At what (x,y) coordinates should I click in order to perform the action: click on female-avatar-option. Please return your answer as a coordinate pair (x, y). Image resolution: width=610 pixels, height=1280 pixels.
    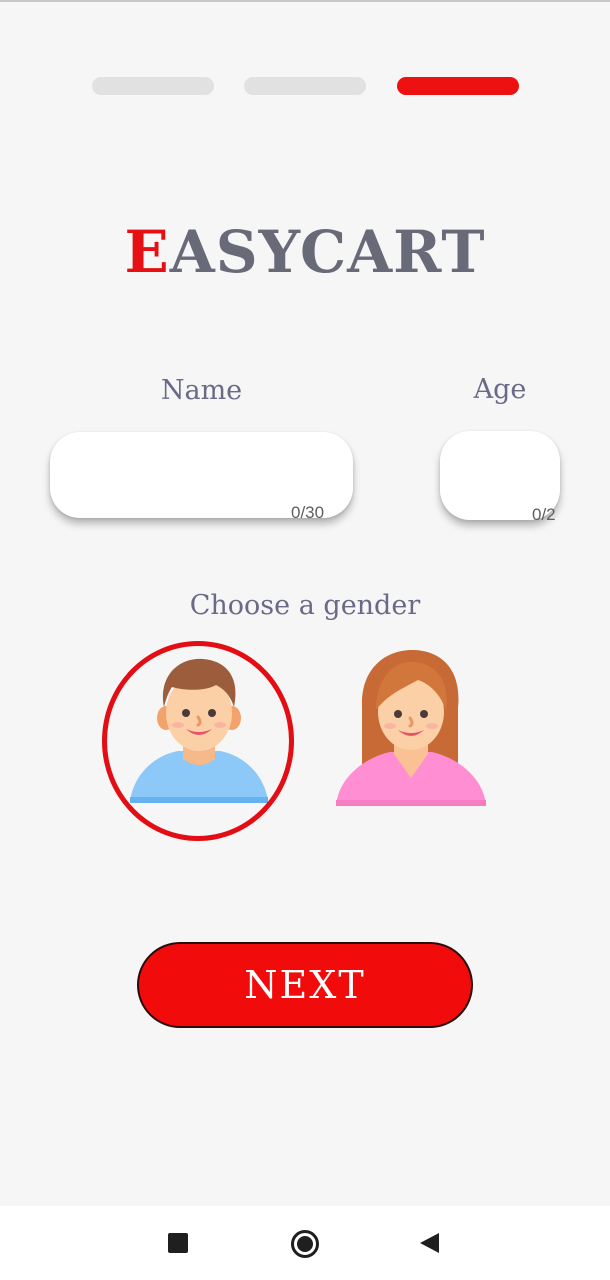
    Looking at the image, I should click on (411, 728).